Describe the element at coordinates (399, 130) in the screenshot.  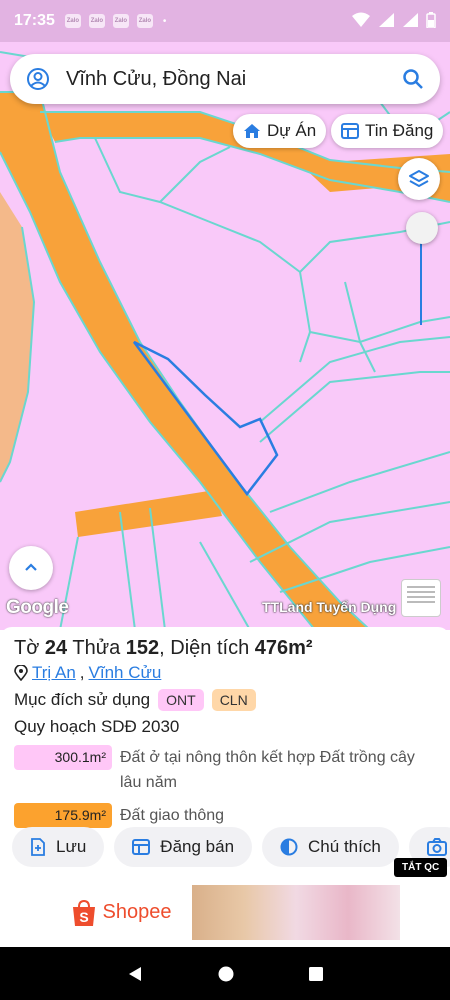
I see `tin-dang-label: Tin Đăng` at that location.